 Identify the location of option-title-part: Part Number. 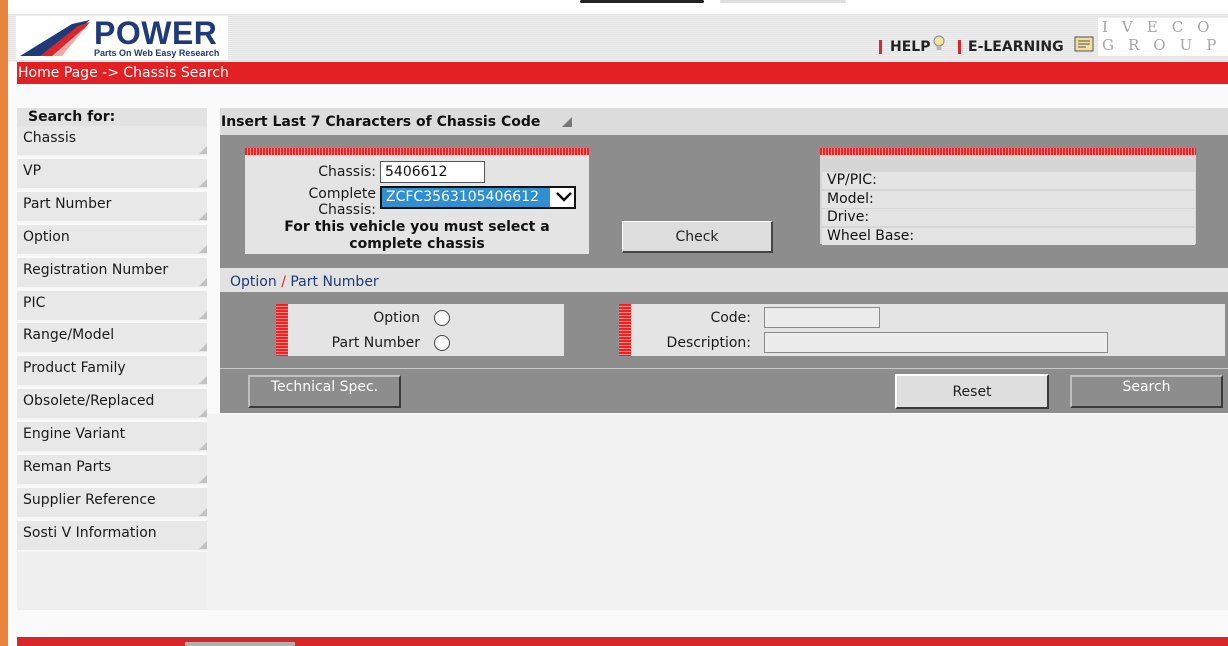
(334, 282).